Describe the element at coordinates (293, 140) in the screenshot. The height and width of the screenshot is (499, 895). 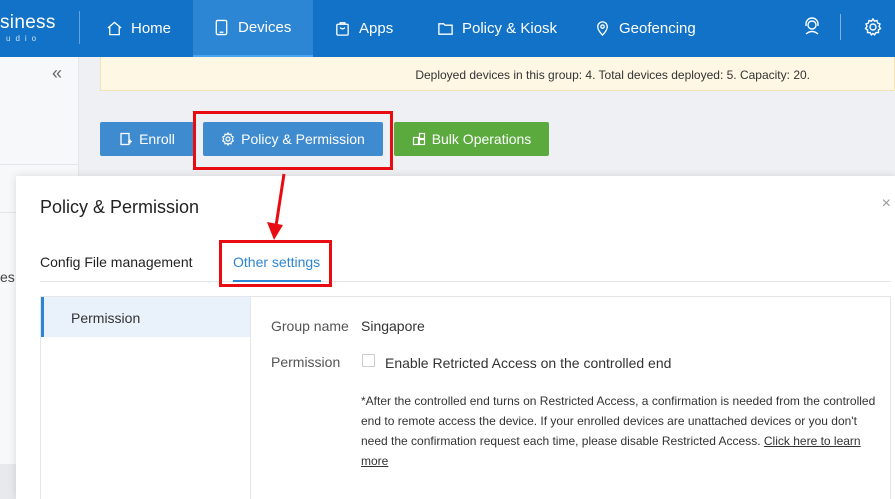
I see `highlight-box-policy-button` at that location.